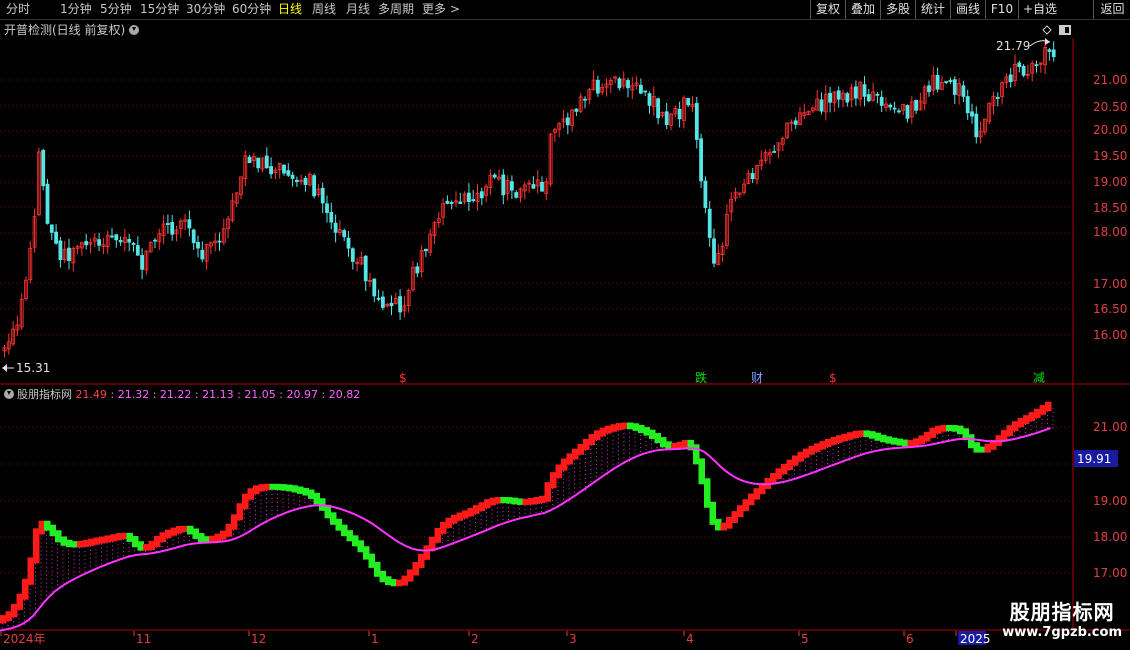 This screenshot has width=1130, height=650. I want to click on tab-60min: 60分钟, so click(251, 9).